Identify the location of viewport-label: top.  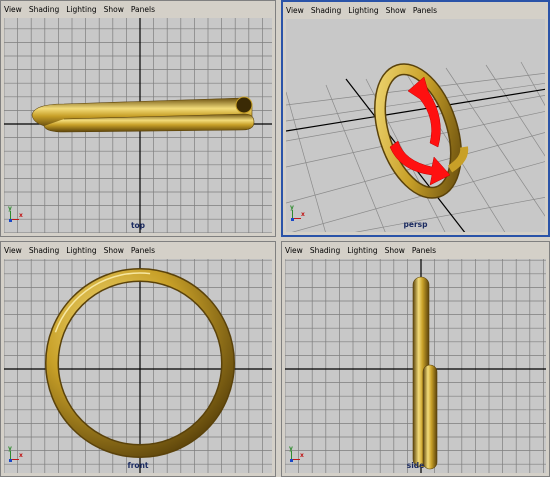
(138, 225).